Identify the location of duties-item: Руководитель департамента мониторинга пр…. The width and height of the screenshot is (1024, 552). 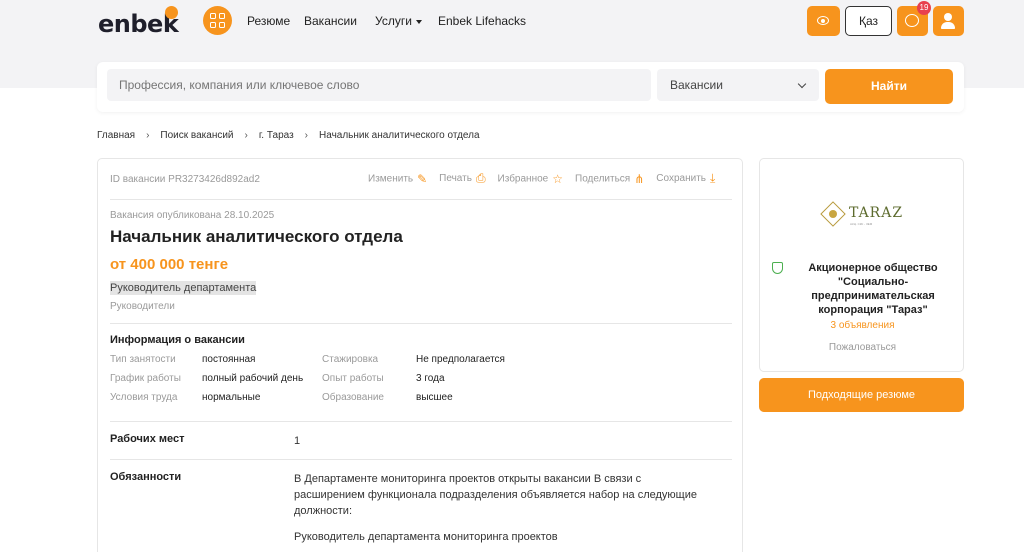
(426, 537).